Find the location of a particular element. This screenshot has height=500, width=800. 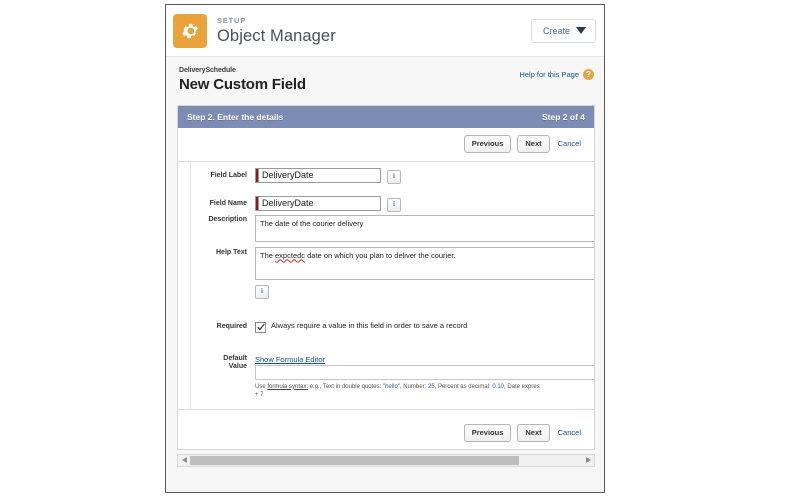

cancel-link-top: Cancel is located at coordinates (570, 143).